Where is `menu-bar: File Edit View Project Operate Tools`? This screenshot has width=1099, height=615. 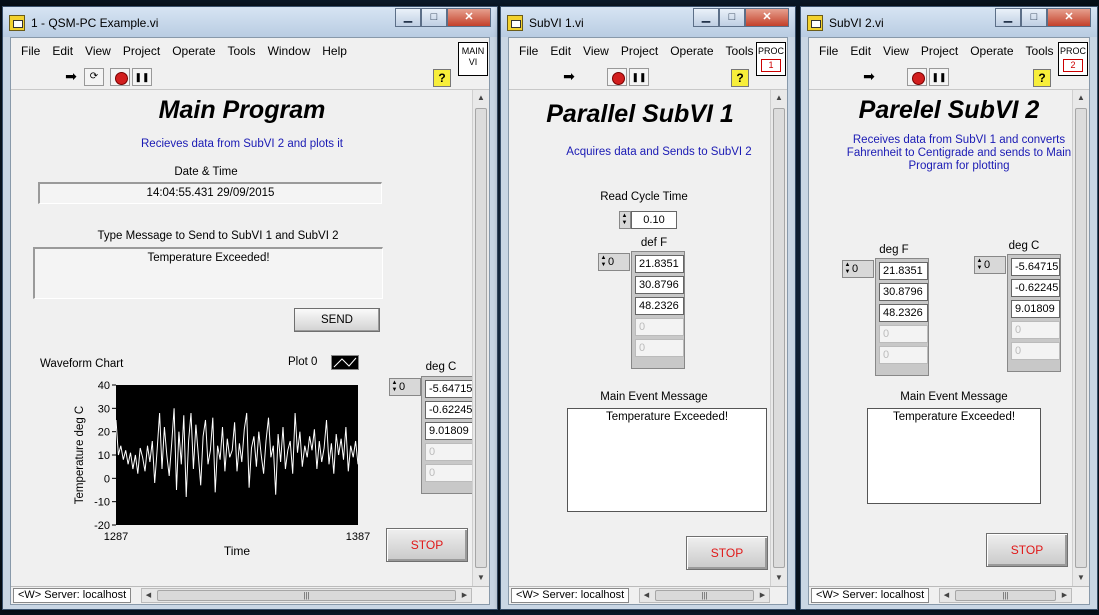
menu-bar: File Edit View Project Operate Tools is located at coordinates (648, 51).